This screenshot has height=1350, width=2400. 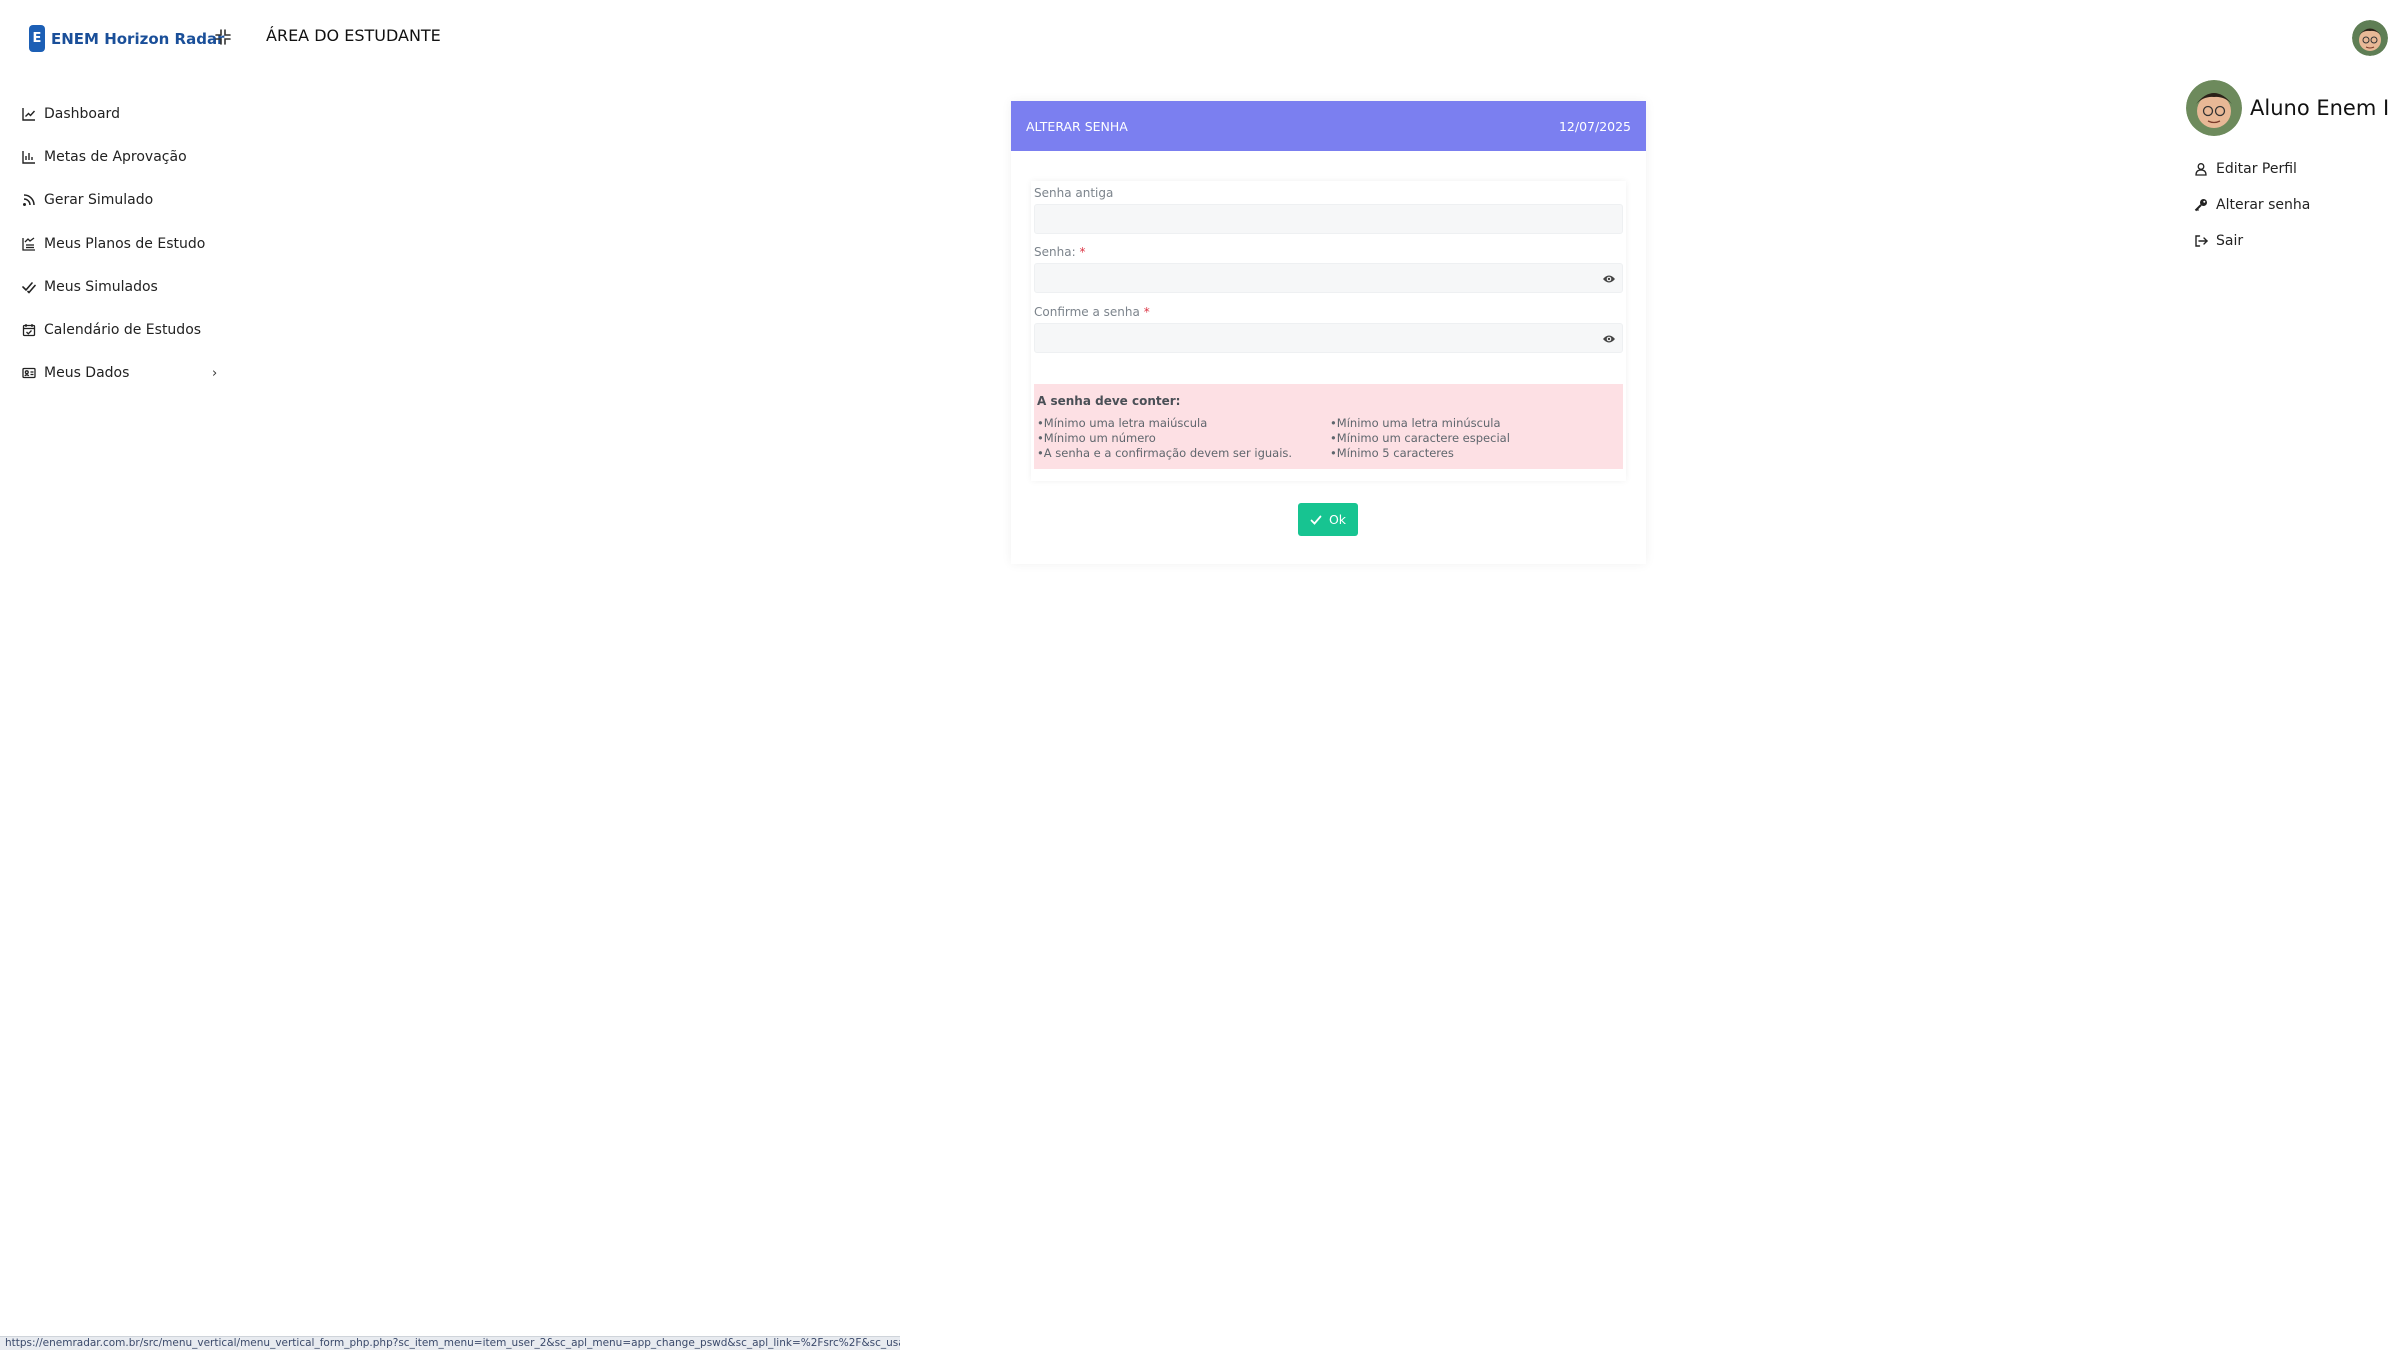 I want to click on change-password-link: Alterar senha, so click(x=2252, y=205).